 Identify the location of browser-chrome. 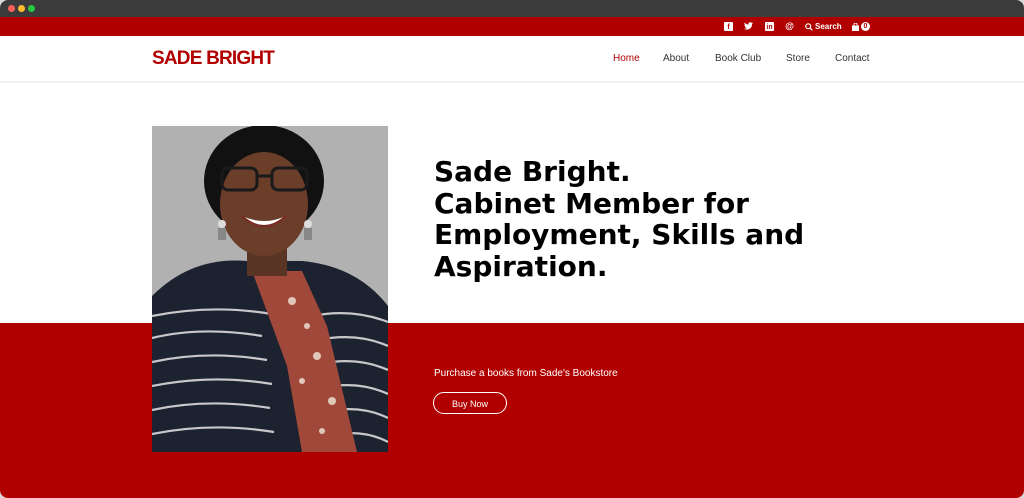
(512, 8).